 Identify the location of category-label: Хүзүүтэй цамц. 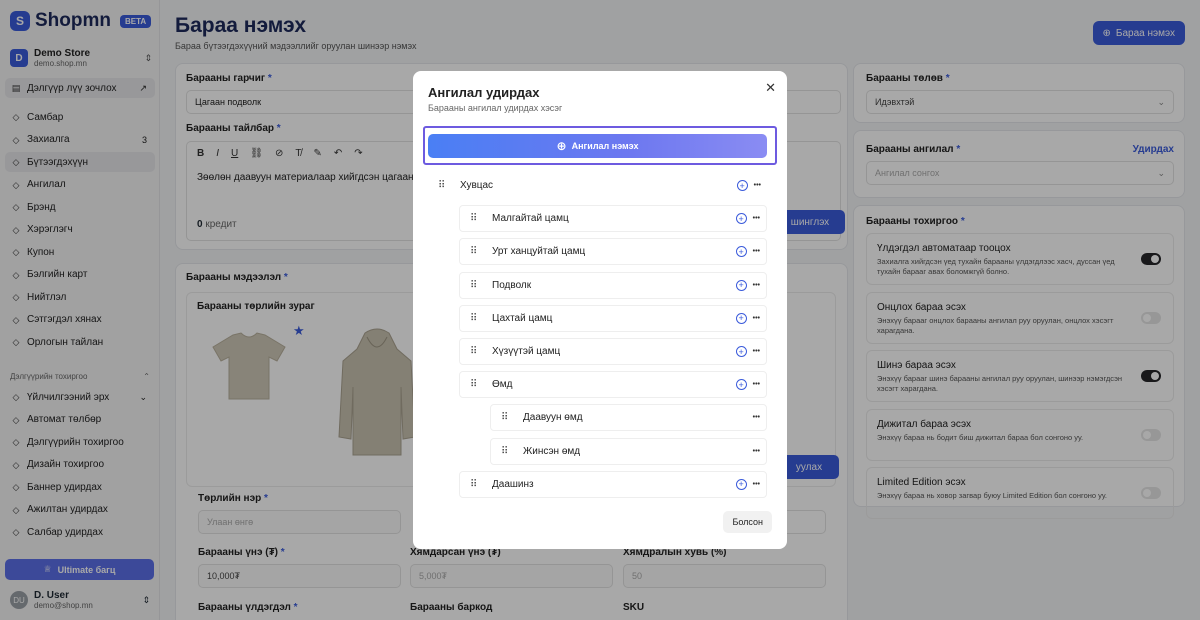
(526, 351).